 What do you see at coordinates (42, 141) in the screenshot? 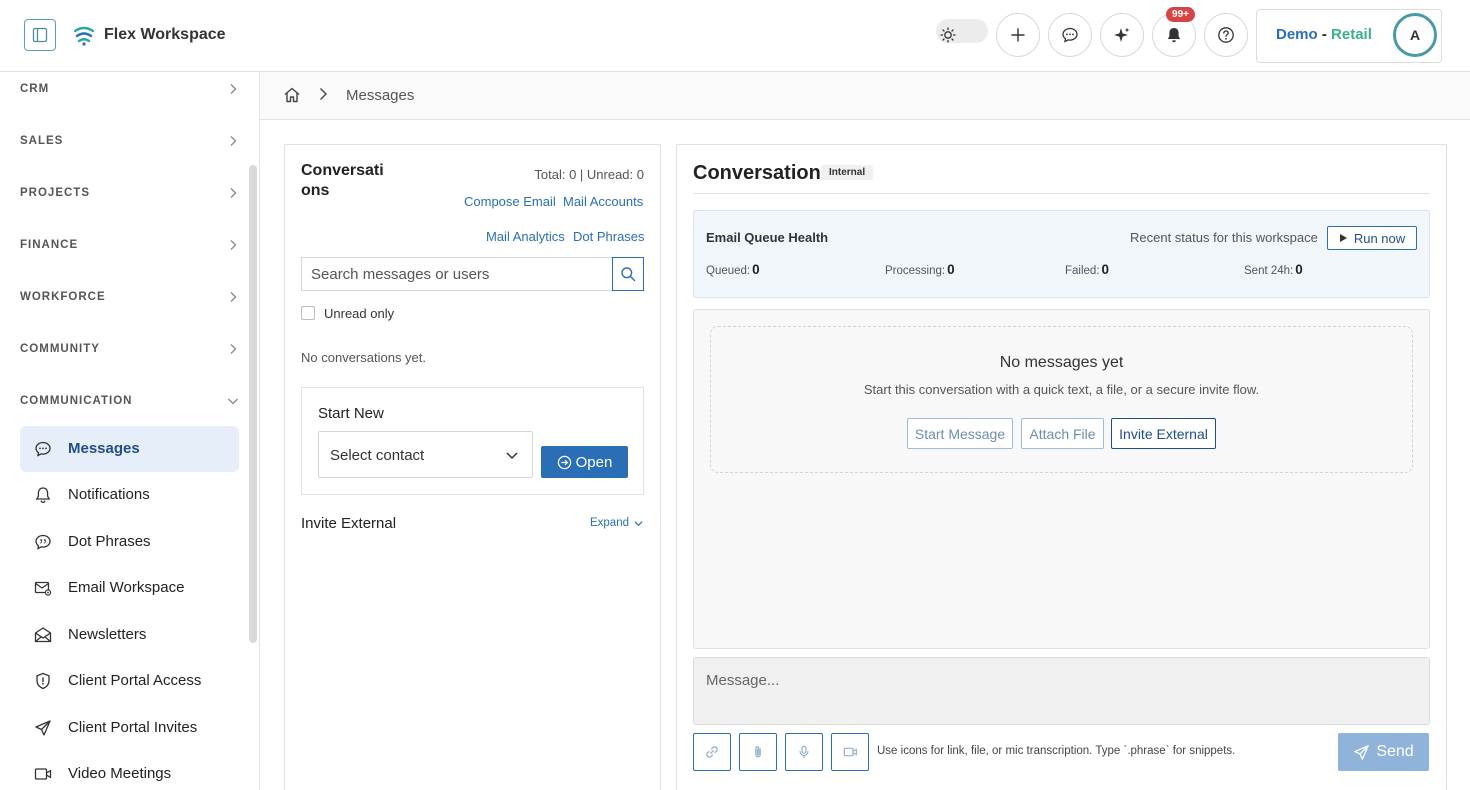
I see `sidebar-section-label: SALES` at bounding box center [42, 141].